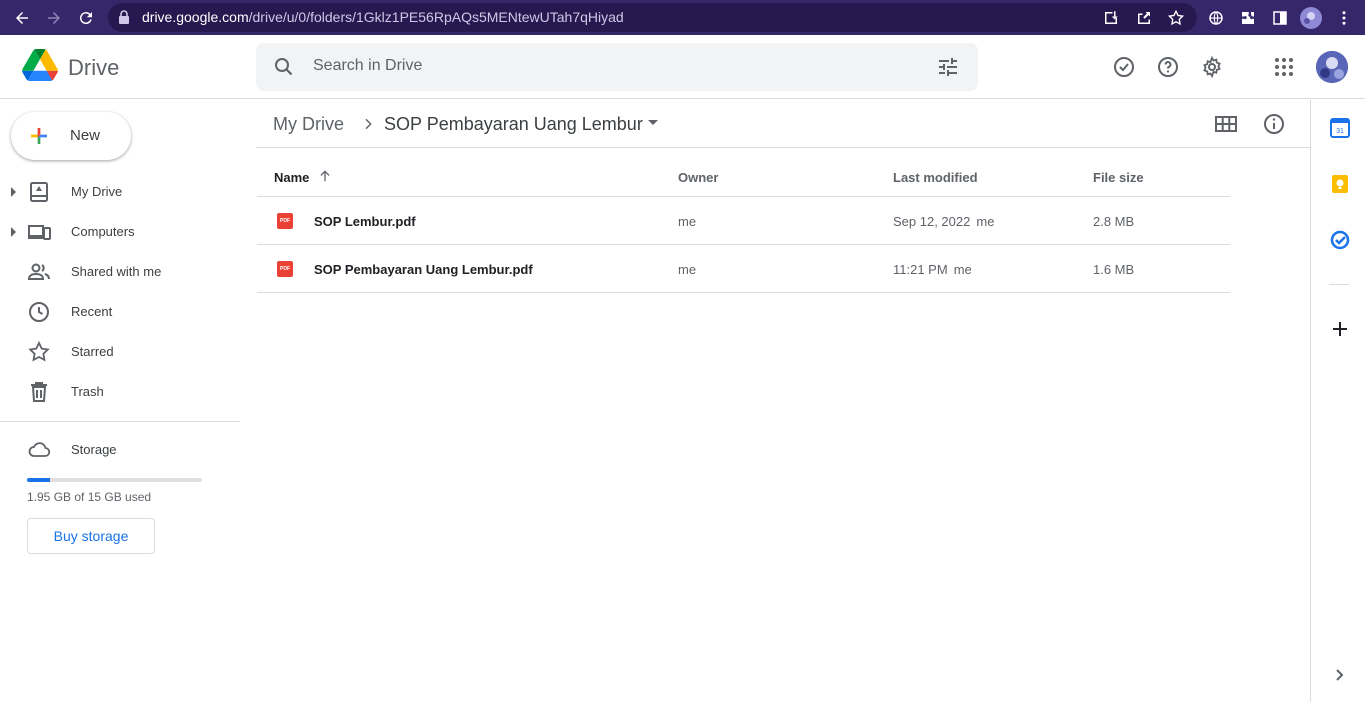 This screenshot has height=702, width=1365. Describe the element at coordinates (120, 352) in the screenshot. I see `sidebar-item-starred: Starred` at that location.